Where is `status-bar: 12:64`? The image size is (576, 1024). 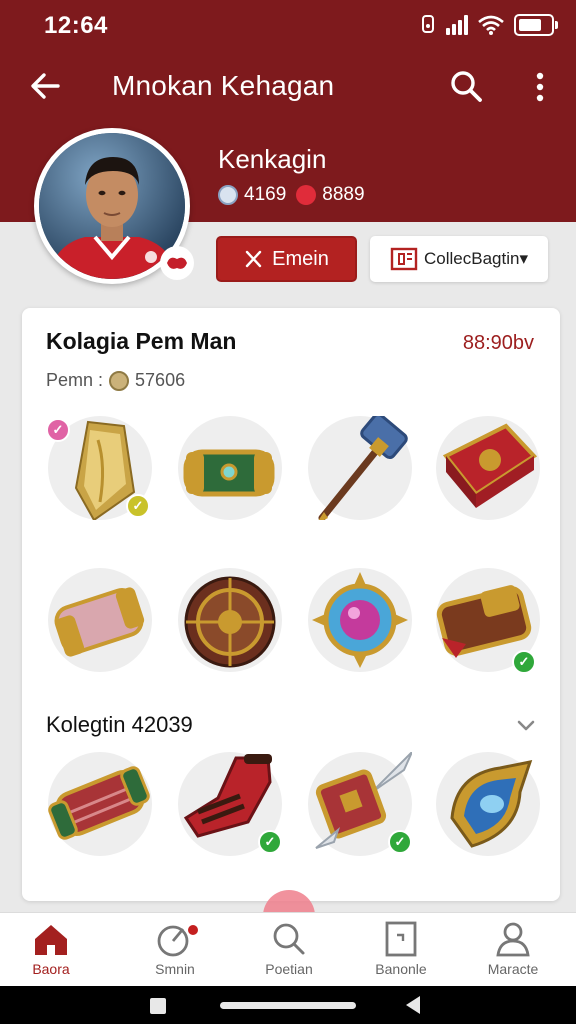
status-bar: 12:64 is located at coordinates (288, 26).